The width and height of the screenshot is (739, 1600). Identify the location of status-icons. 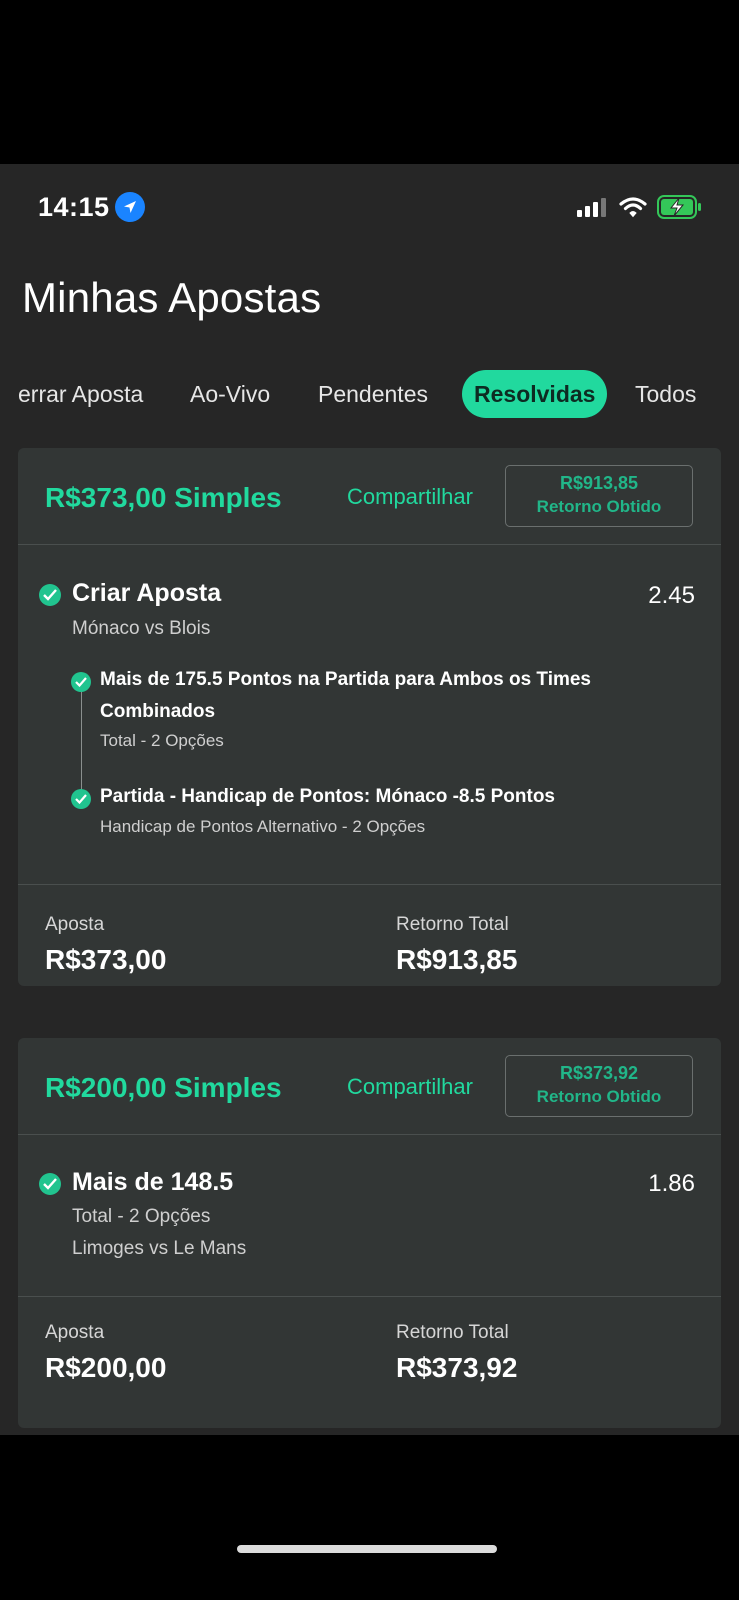
(640, 207).